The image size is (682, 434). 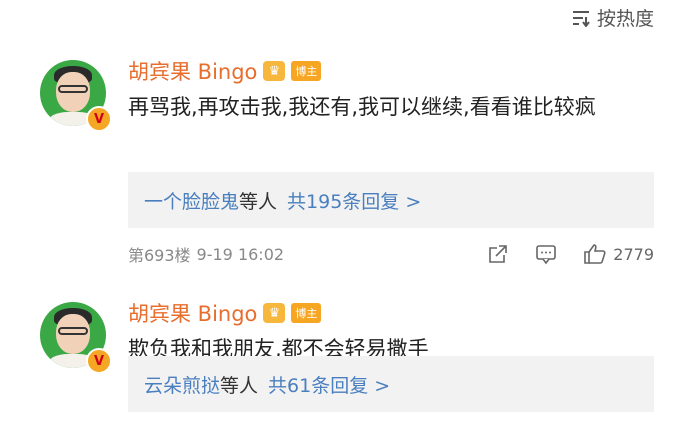 I want to click on thumbs-up-icon, so click(x=595, y=254).